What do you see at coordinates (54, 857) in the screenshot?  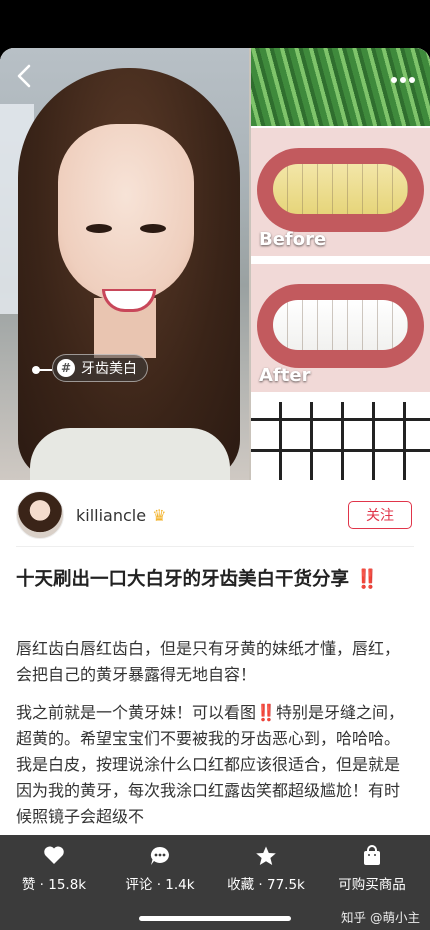 I see `heart-icon` at bounding box center [54, 857].